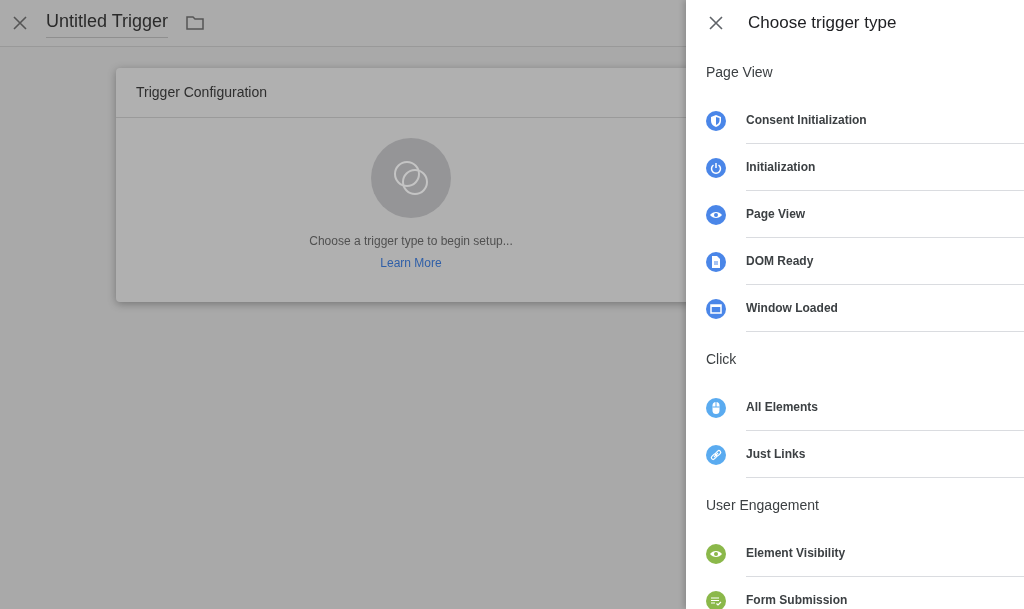 The width and height of the screenshot is (1024, 609). I want to click on panel-title: Choose trigger type, so click(822, 22).